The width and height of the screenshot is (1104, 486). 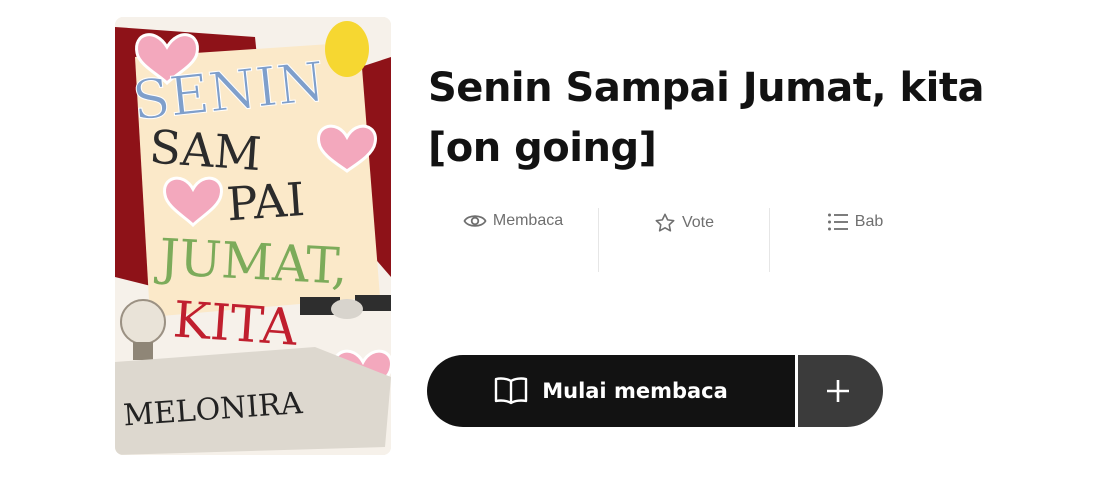 What do you see at coordinates (205, 150) in the screenshot?
I see `cover-line2: SAM` at bounding box center [205, 150].